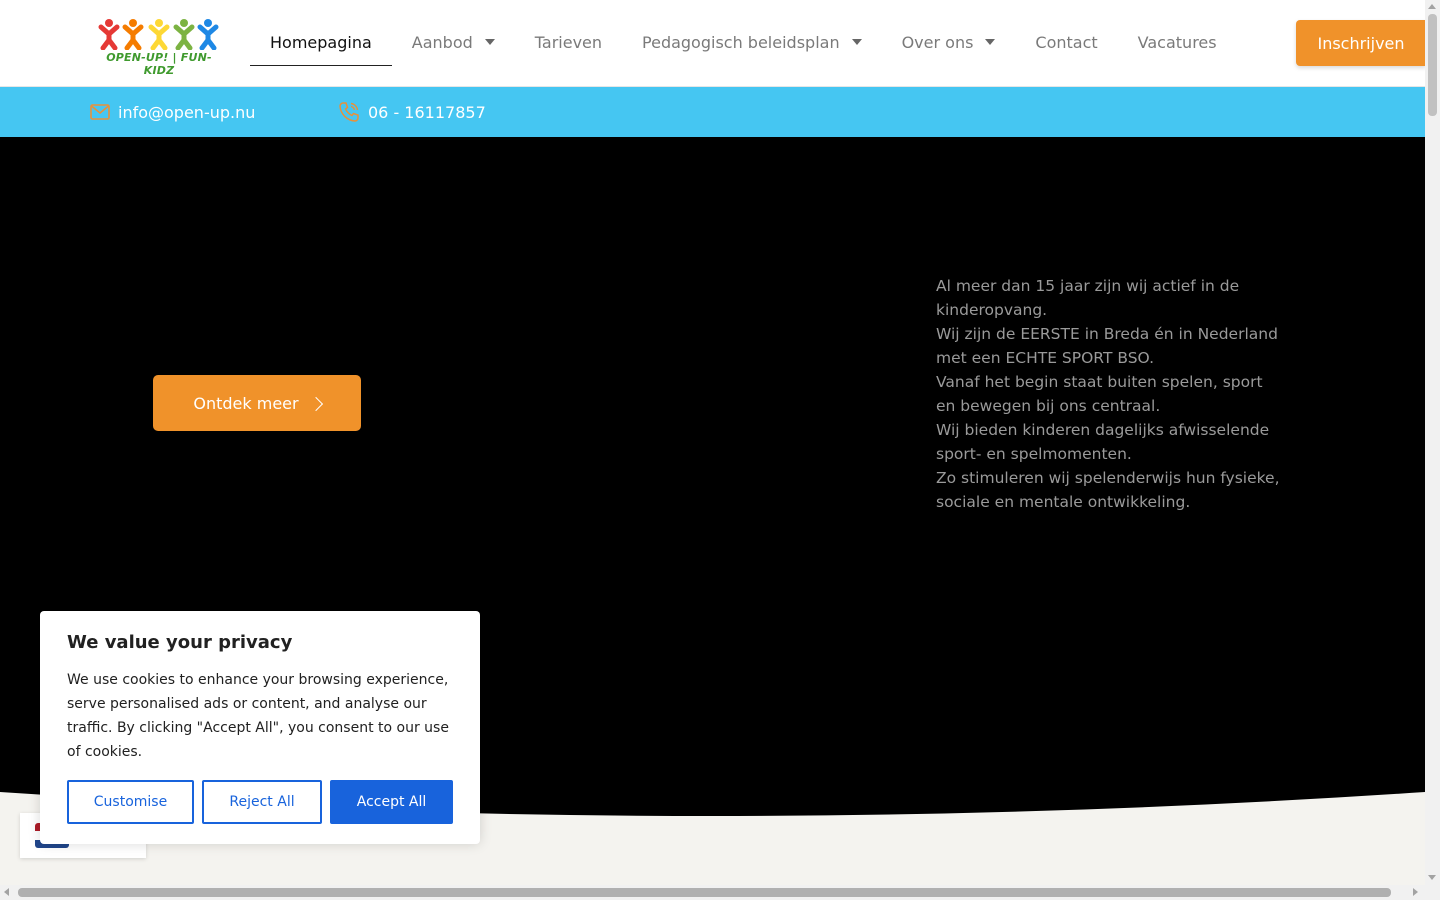  I want to click on nav-label: Contact, so click(1066, 42).